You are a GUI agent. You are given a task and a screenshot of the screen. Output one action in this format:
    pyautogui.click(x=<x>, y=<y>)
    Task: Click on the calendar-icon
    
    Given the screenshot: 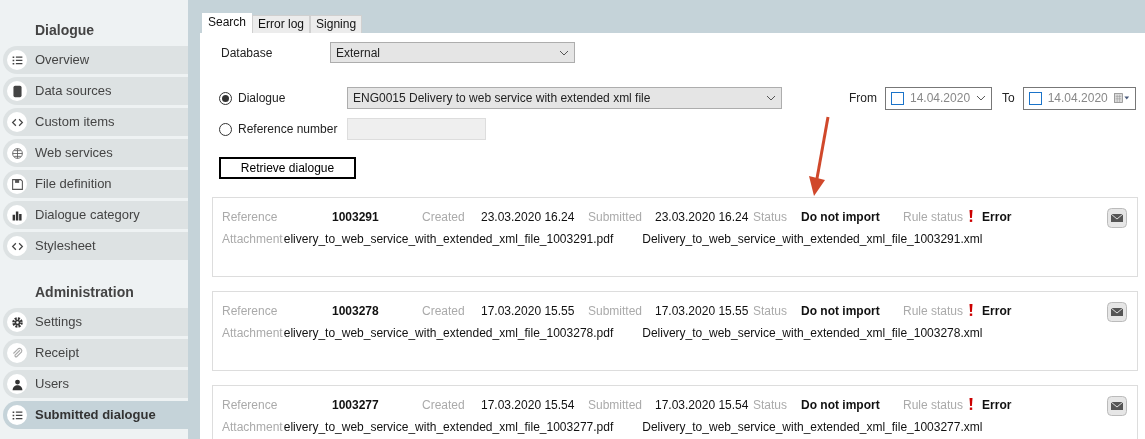 What is the action you would take?
    pyautogui.click(x=1121, y=98)
    